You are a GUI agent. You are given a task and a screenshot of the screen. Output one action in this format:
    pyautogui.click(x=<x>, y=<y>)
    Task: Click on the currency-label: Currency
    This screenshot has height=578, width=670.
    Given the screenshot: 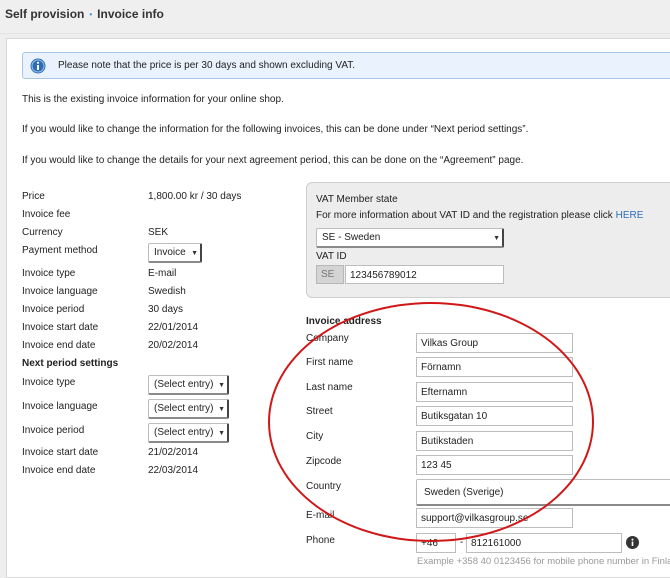 What is the action you would take?
    pyautogui.click(x=42, y=232)
    